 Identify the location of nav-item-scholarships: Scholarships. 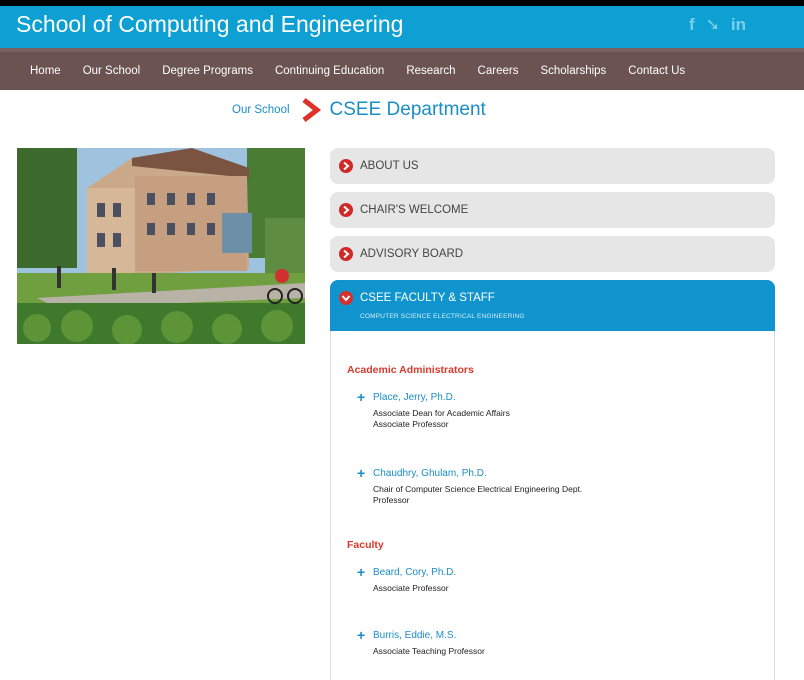
(573, 71).